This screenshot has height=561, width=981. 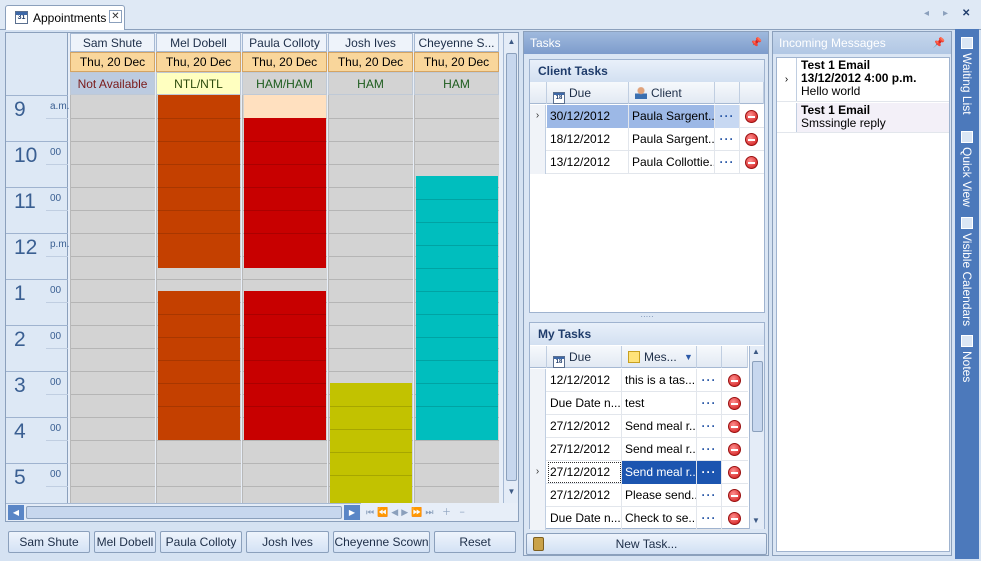 I want to click on tab-appointments: 31 Appointments ✕, so click(x=65, y=17).